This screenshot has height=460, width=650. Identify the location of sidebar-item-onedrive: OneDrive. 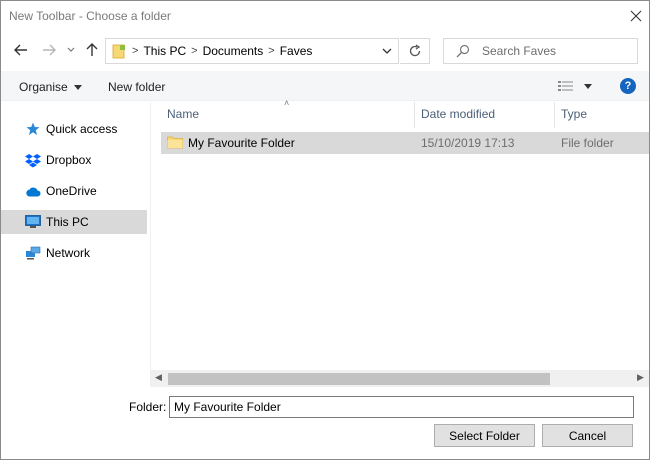
(74, 191).